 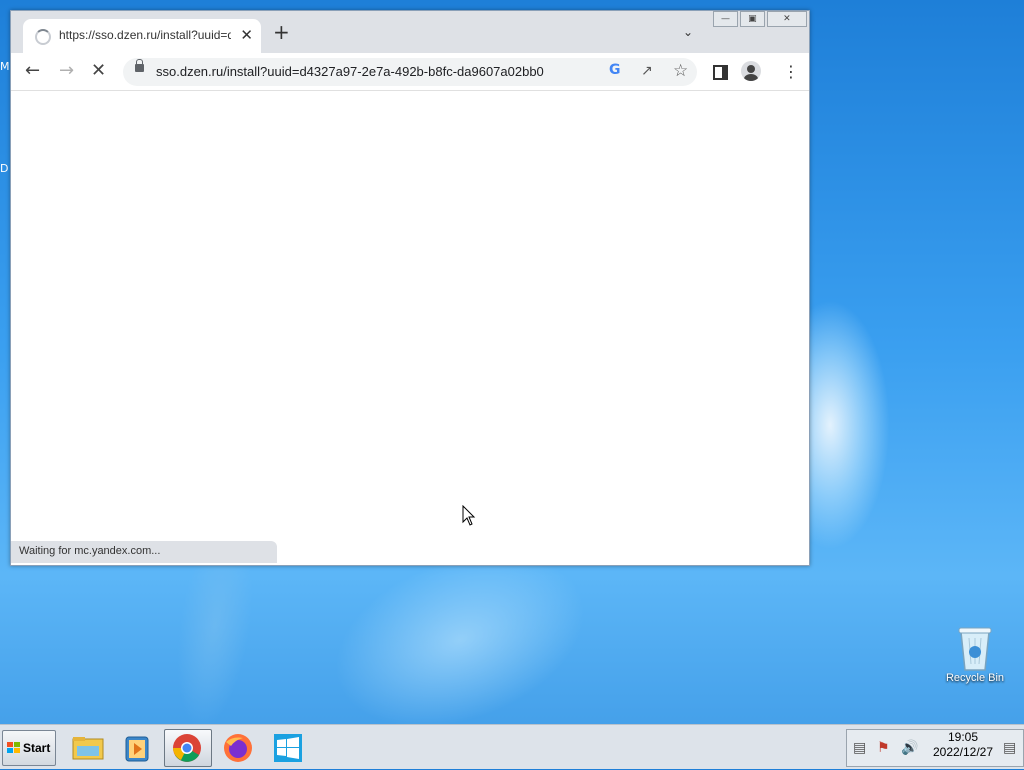 What do you see at coordinates (145, 35) in the screenshot?
I see `tab-title: https://sso.dzen.ru/install?uuid=d` at bounding box center [145, 35].